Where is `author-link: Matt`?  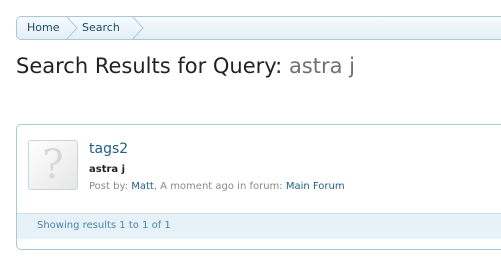
author-link: Matt is located at coordinates (142, 186).